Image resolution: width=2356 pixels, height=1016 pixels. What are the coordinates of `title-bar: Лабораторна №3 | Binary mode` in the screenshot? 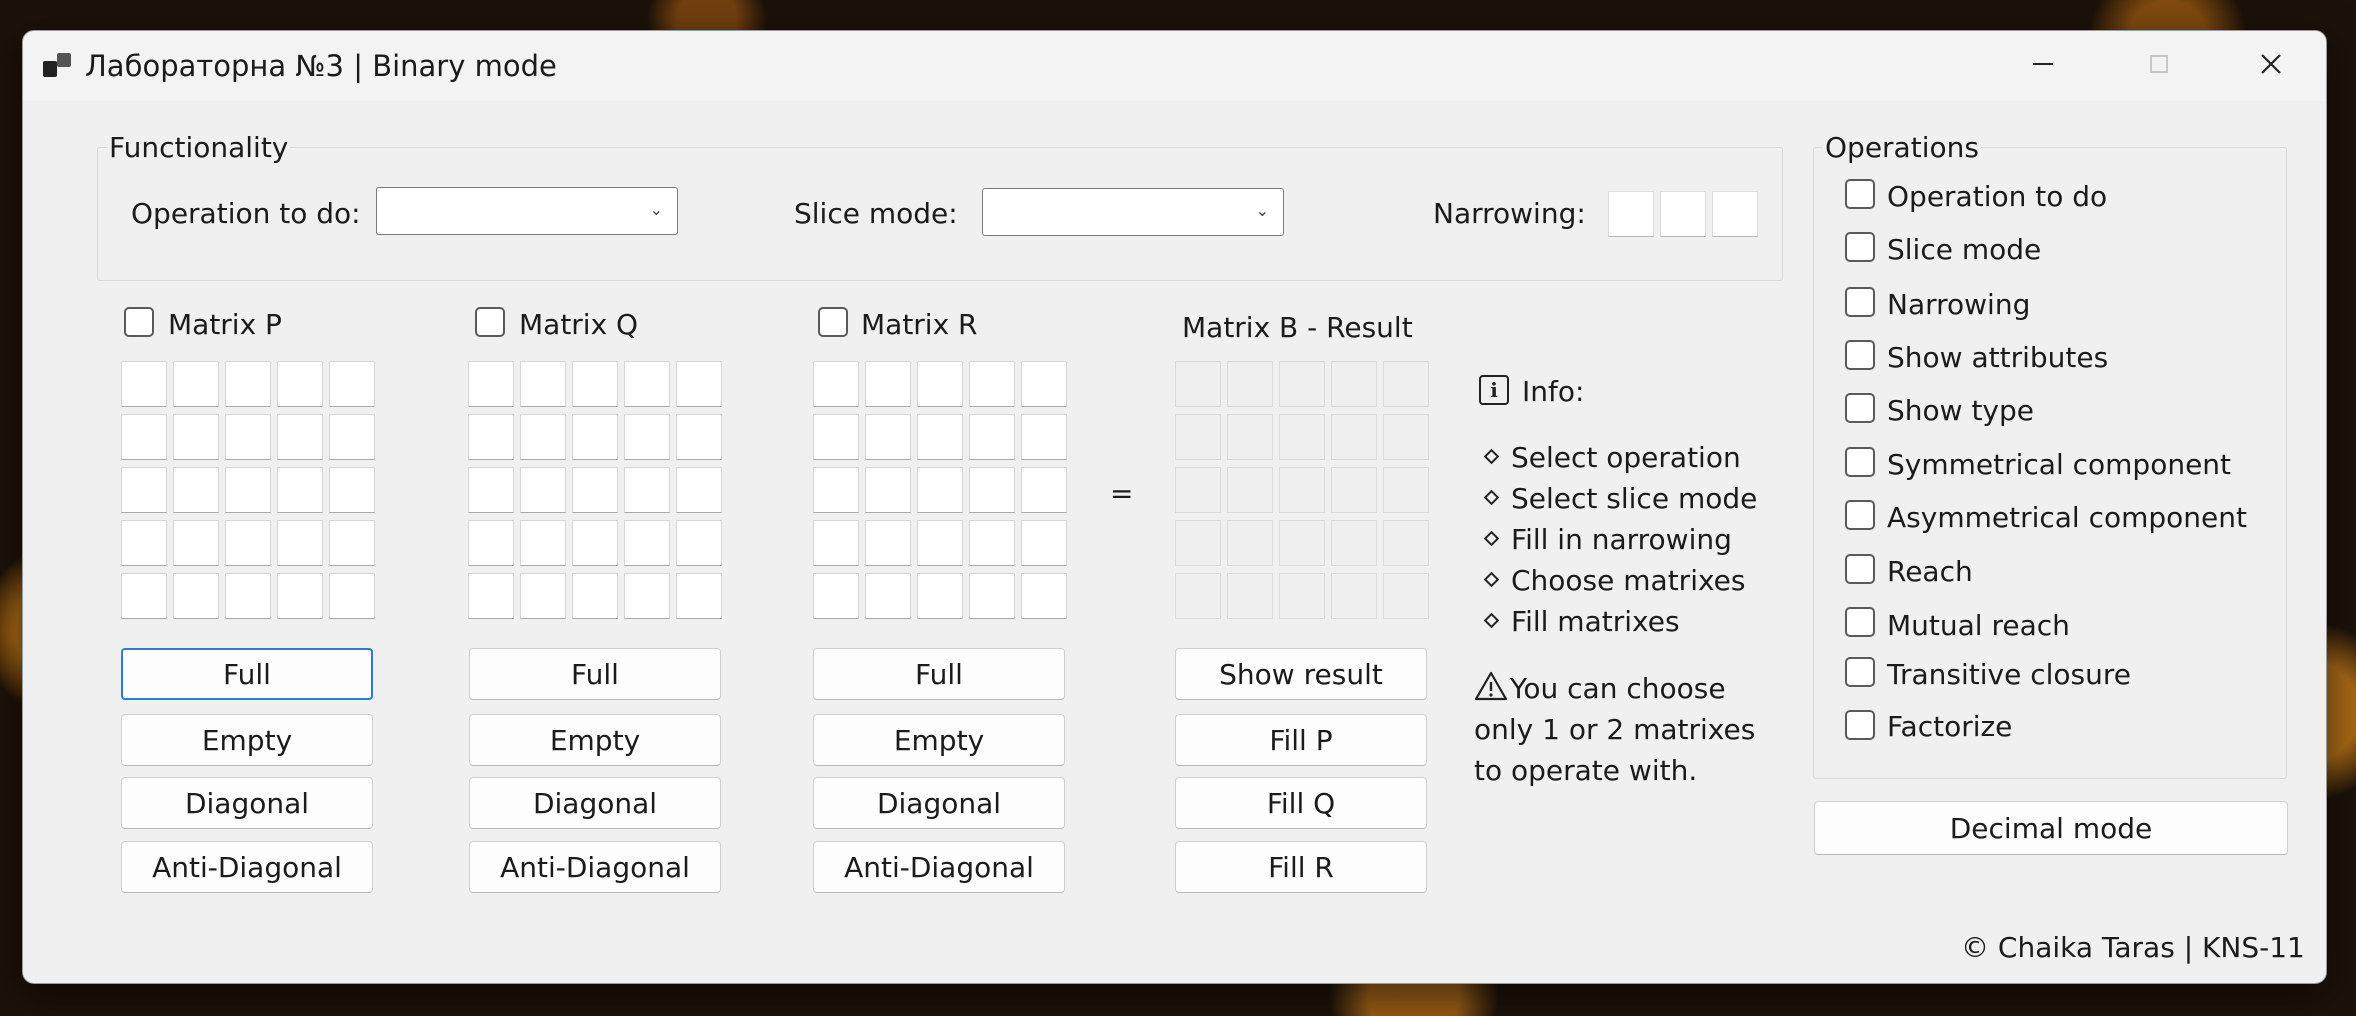 It's located at (1174, 66).